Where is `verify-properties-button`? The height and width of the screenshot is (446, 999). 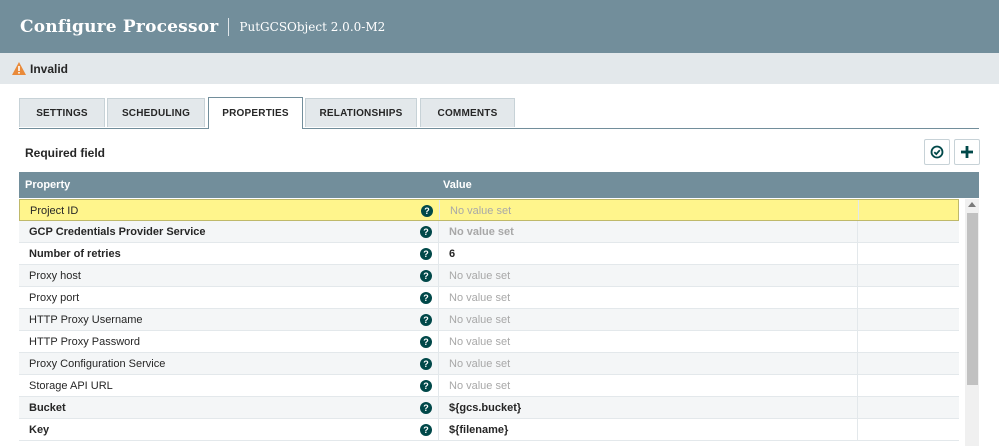 verify-properties-button is located at coordinates (937, 152).